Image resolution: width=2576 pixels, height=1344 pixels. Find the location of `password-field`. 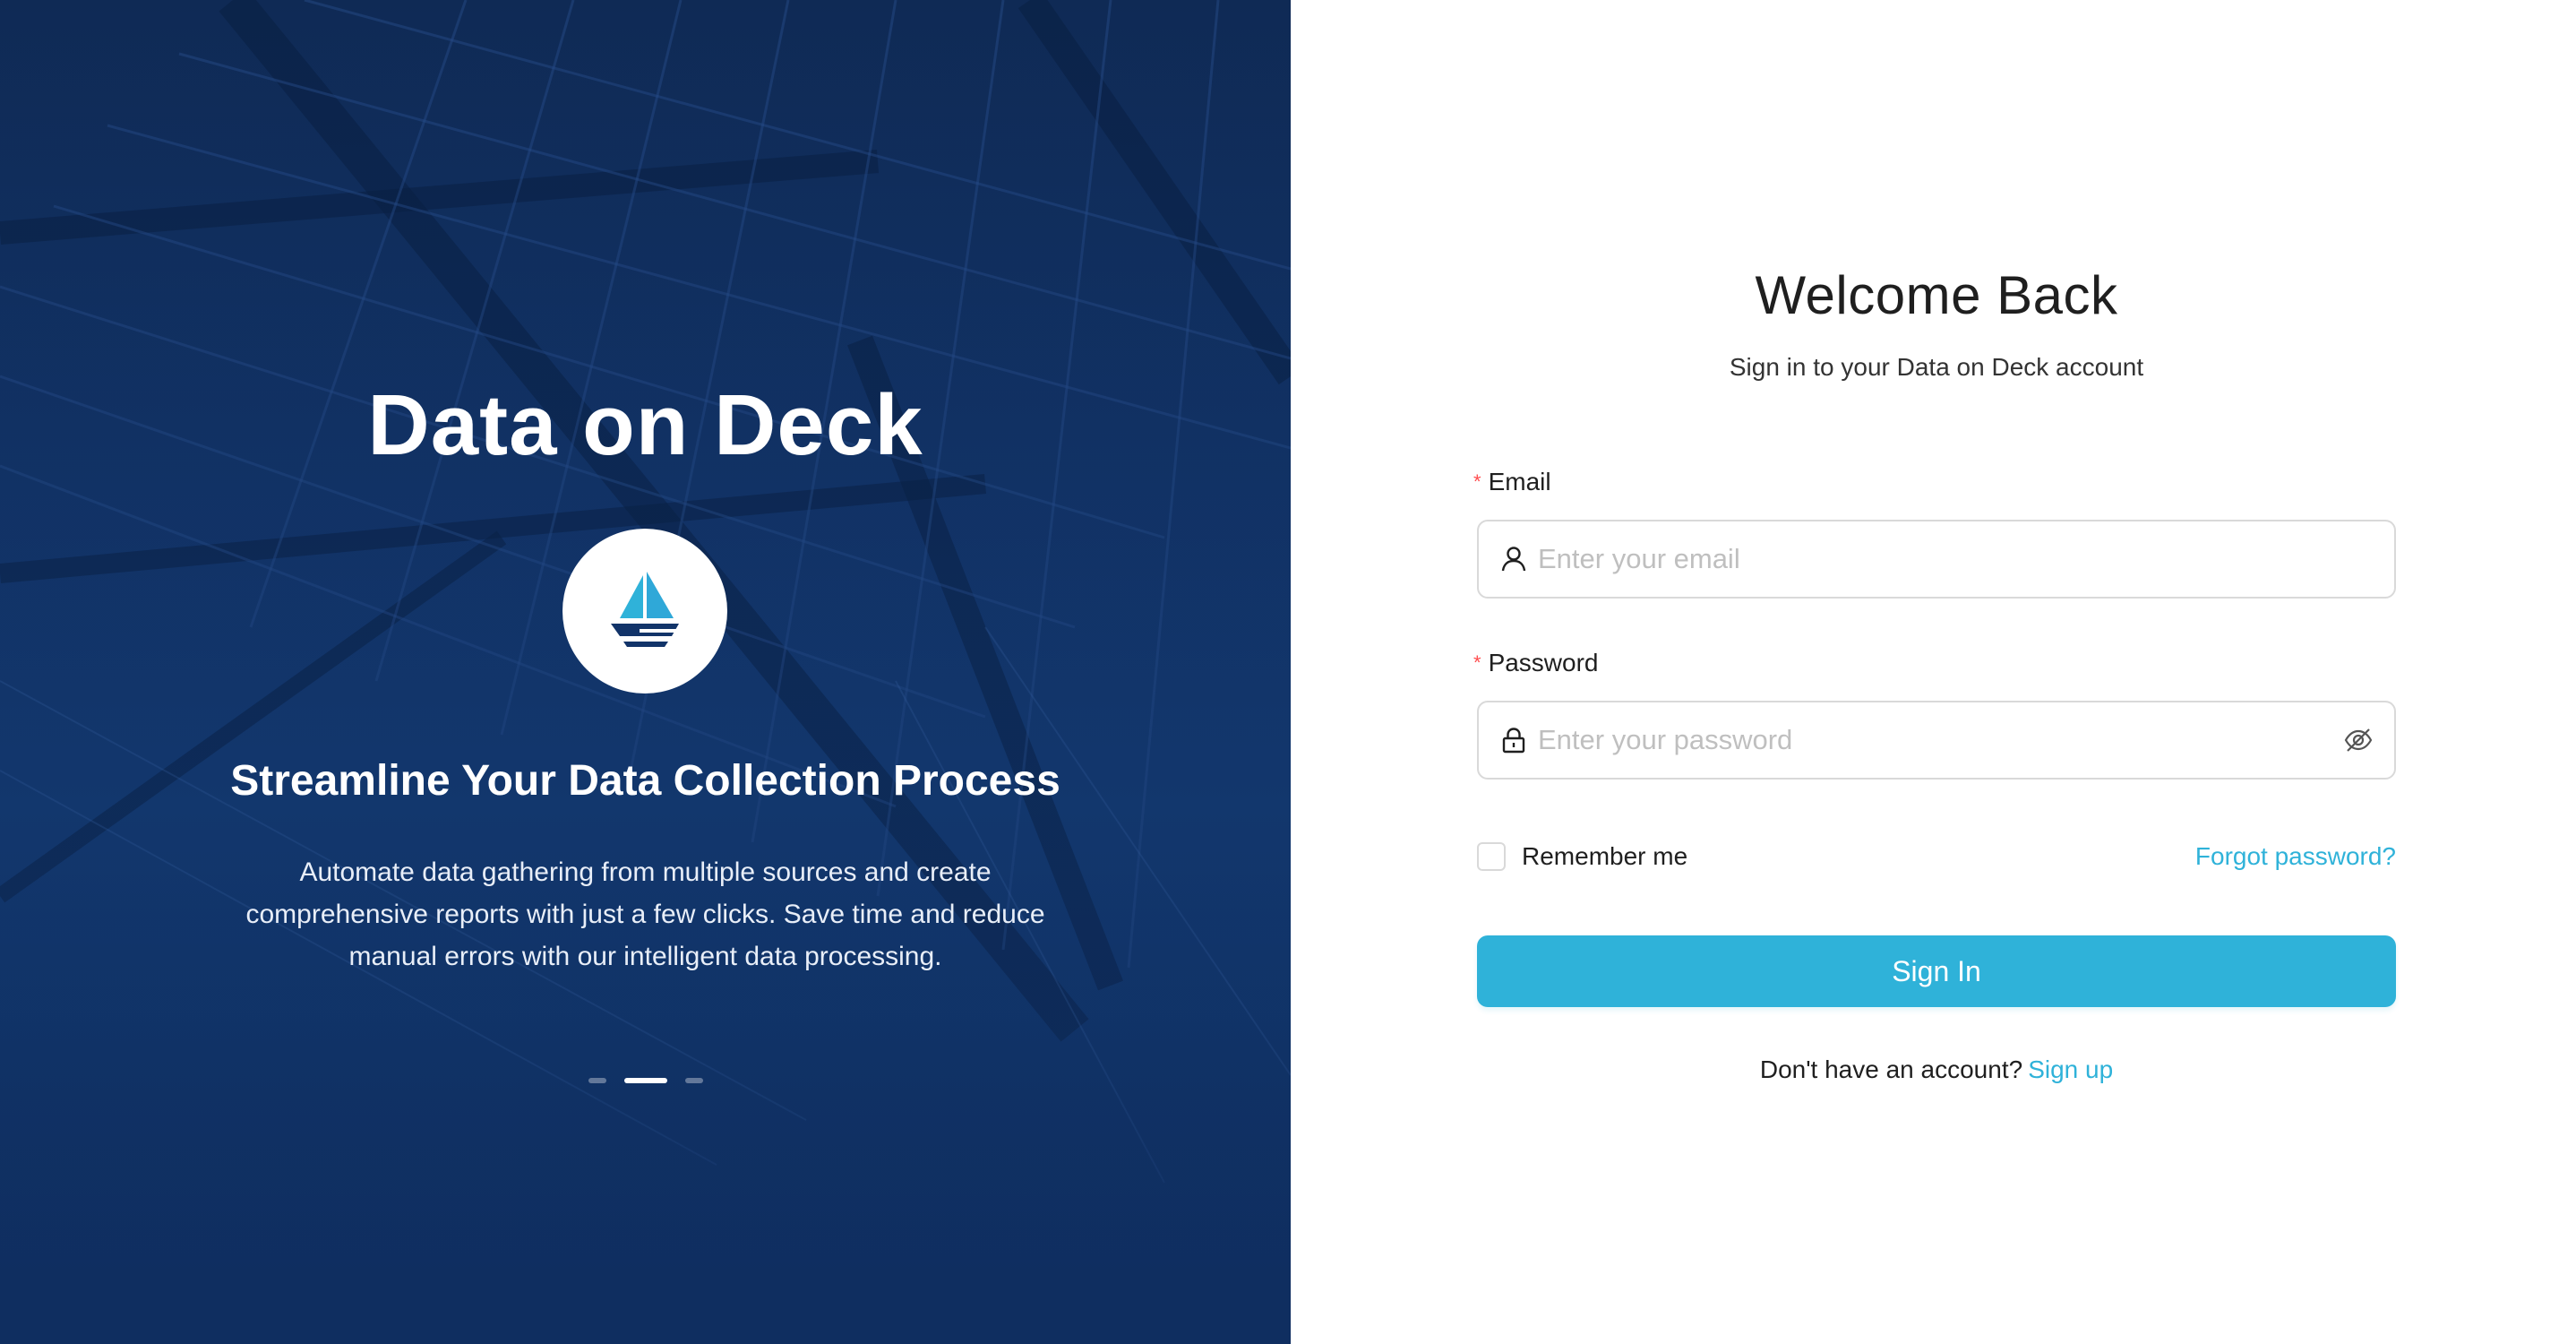

password-field is located at coordinates (1936, 740).